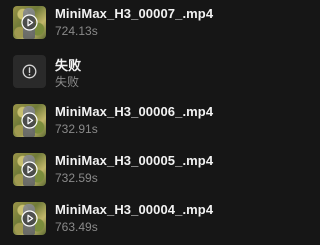 The height and width of the screenshot is (245, 320). Describe the element at coordinates (134, 160) in the screenshot. I see `file-name: MiniMax_H3_00005_.mp4` at that location.